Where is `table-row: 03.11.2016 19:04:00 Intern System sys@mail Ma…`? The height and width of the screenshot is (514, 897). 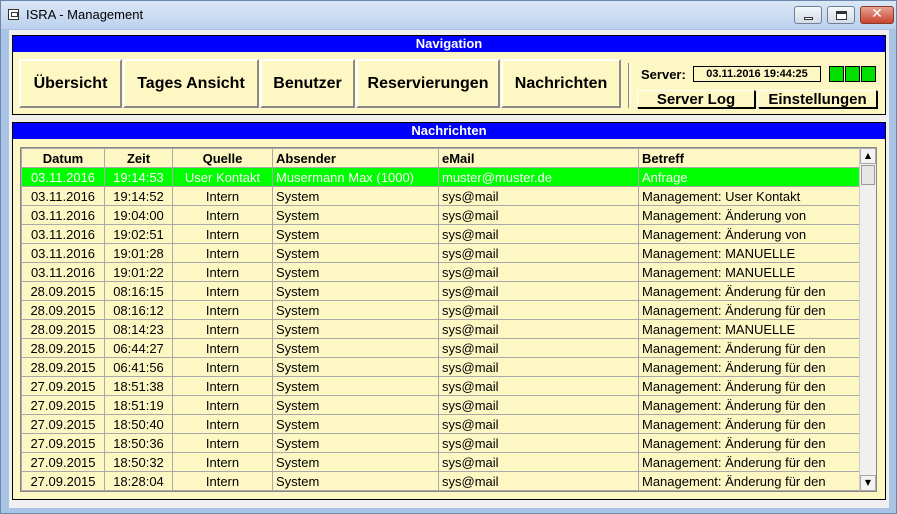
table-row: 03.11.2016 19:04:00 Intern System sys@mail Ma… is located at coordinates (440, 215).